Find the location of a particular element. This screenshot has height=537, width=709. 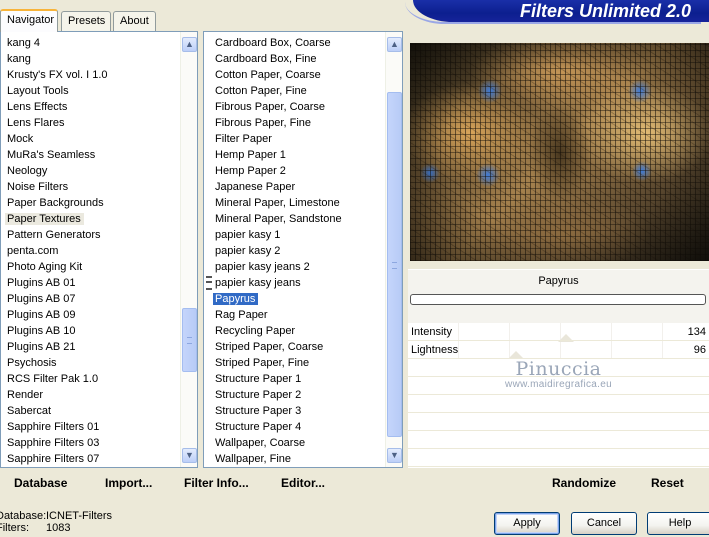

apply-button: Apply is located at coordinates (527, 523).